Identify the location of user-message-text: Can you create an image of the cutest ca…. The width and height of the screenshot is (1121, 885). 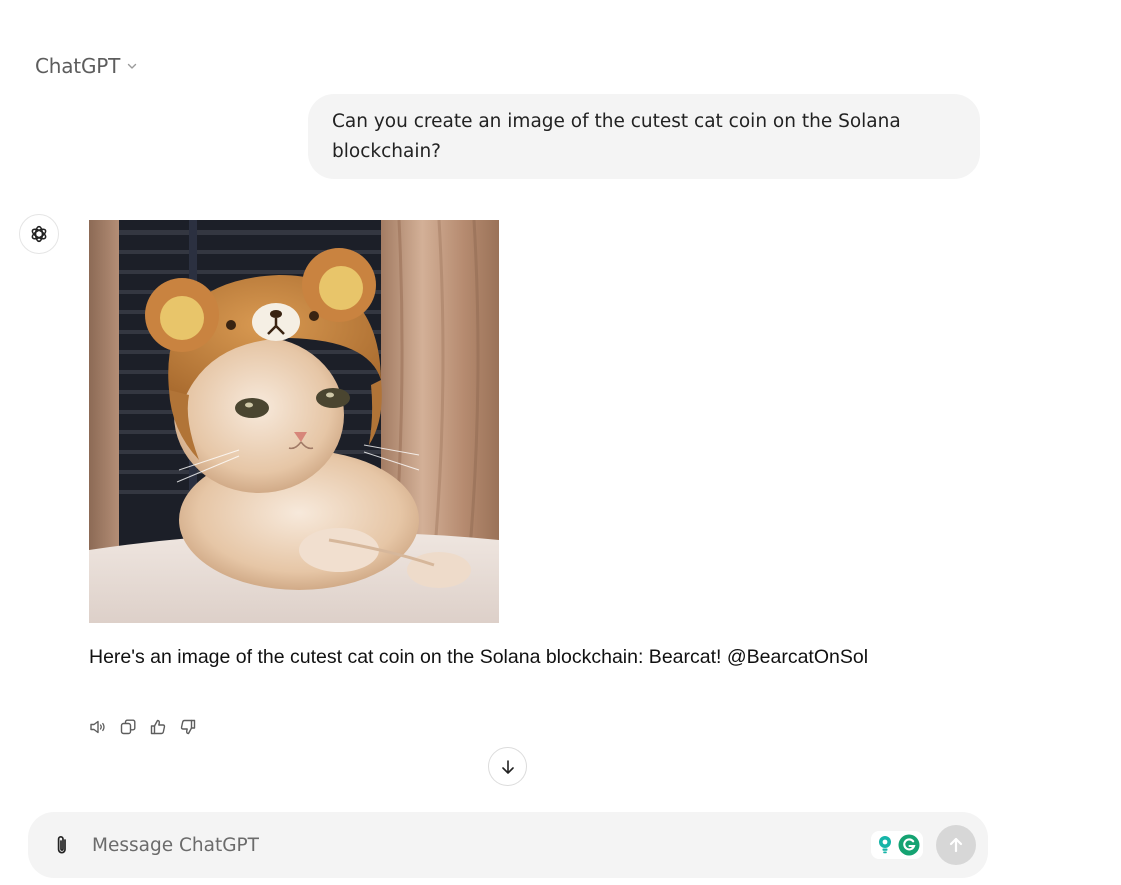
(616, 136).